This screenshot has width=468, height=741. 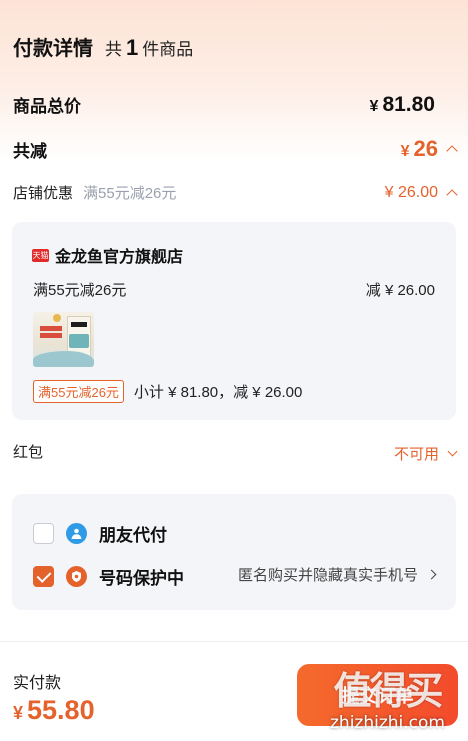 What do you see at coordinates (76, 533) in the screenshot?
I see `friend-pay-icon` at bounding box center [76, 533].